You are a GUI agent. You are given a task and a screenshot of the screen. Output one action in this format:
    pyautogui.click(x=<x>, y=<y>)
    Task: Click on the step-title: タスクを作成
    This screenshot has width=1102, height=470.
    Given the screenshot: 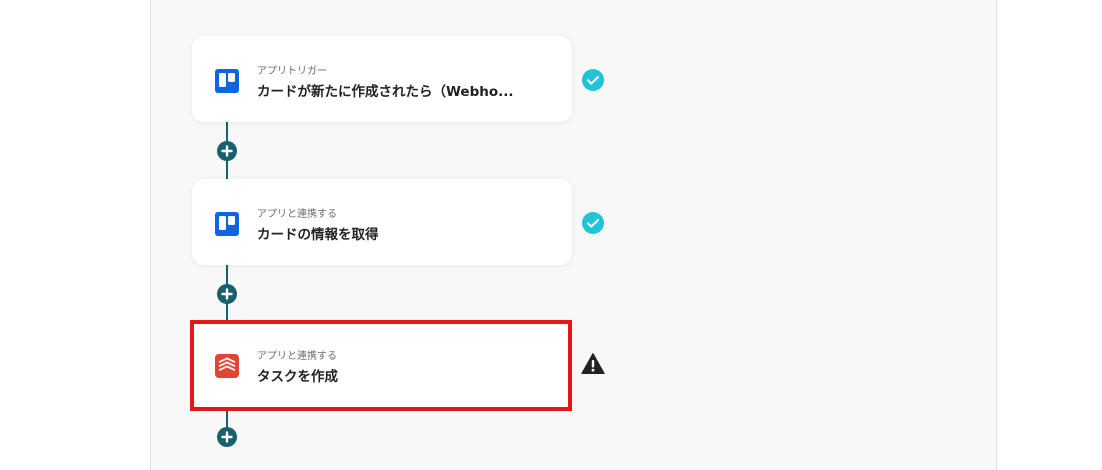 What is the action you would take?
    pyautogui.click(x=297, y=377)
    